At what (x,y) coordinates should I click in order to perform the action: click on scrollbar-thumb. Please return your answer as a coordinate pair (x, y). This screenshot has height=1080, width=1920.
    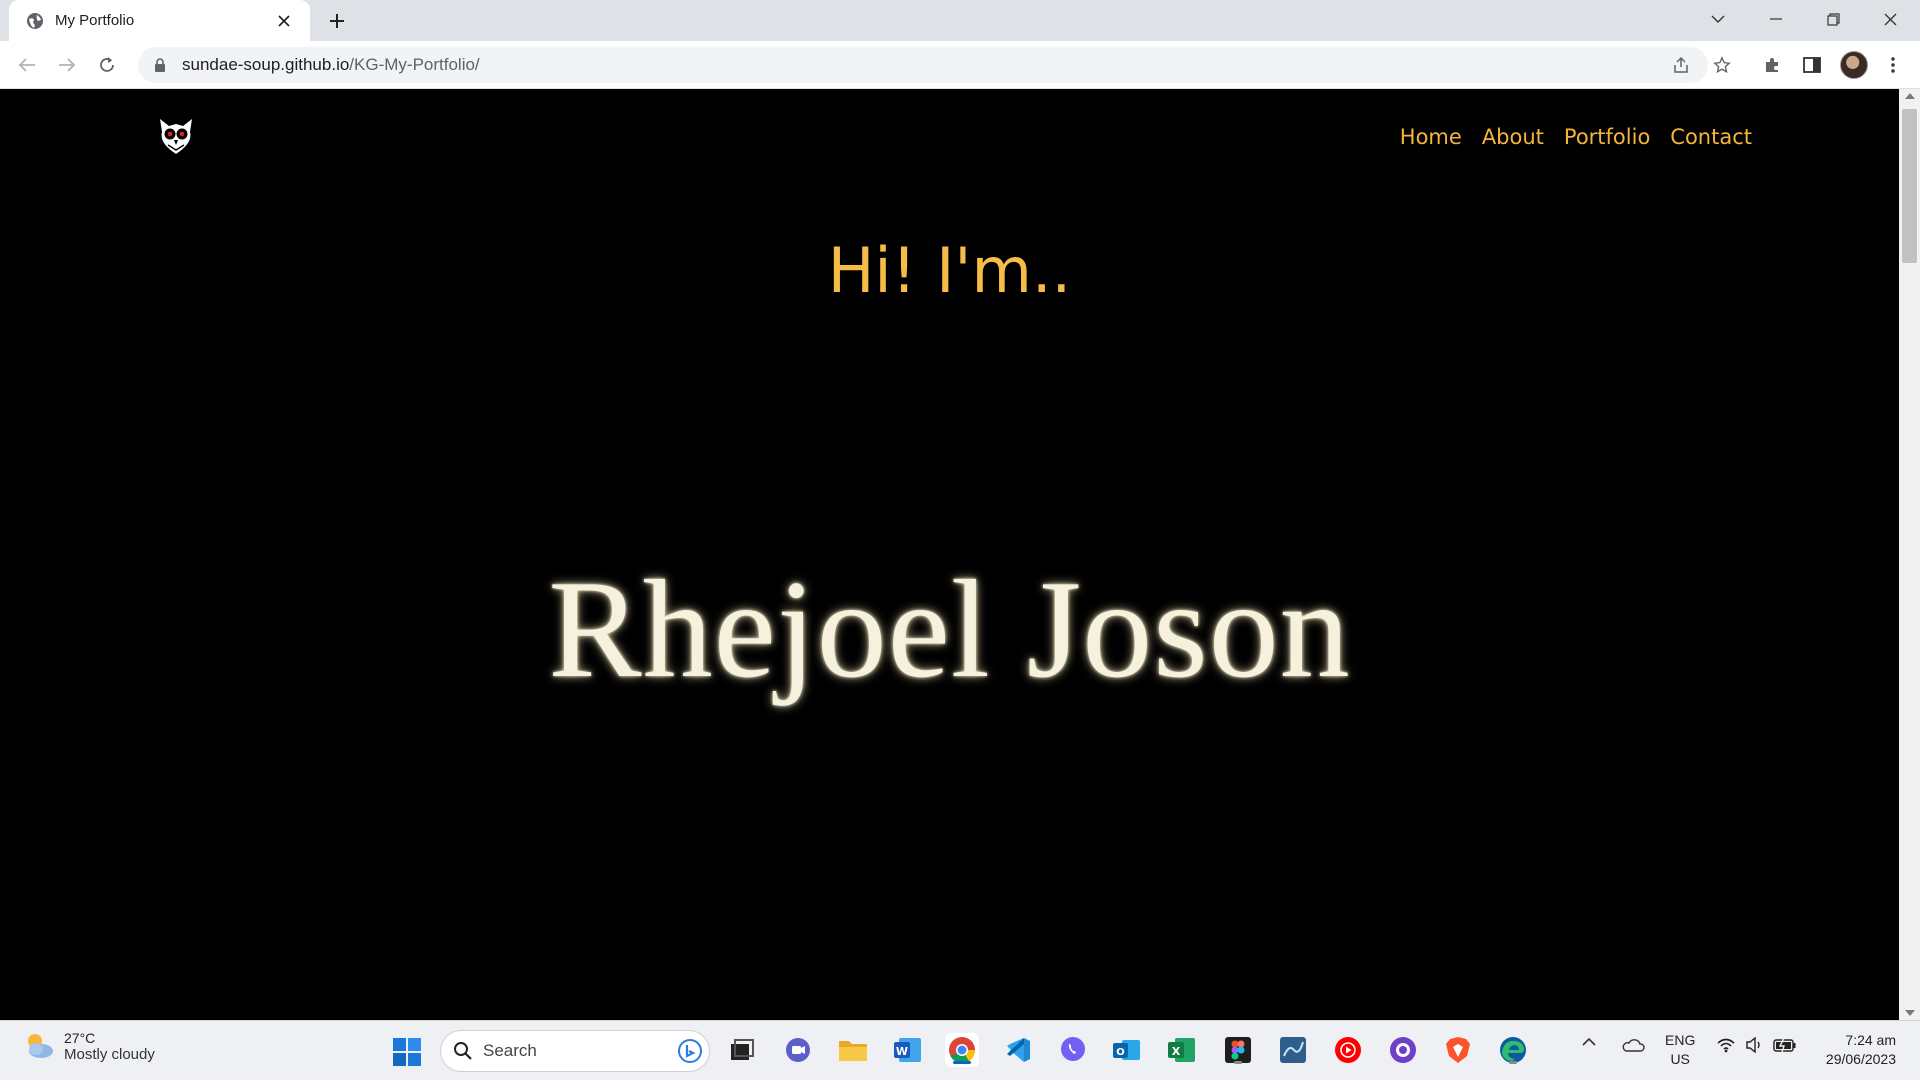
    Looking at the image, I should click on (1909, 186).